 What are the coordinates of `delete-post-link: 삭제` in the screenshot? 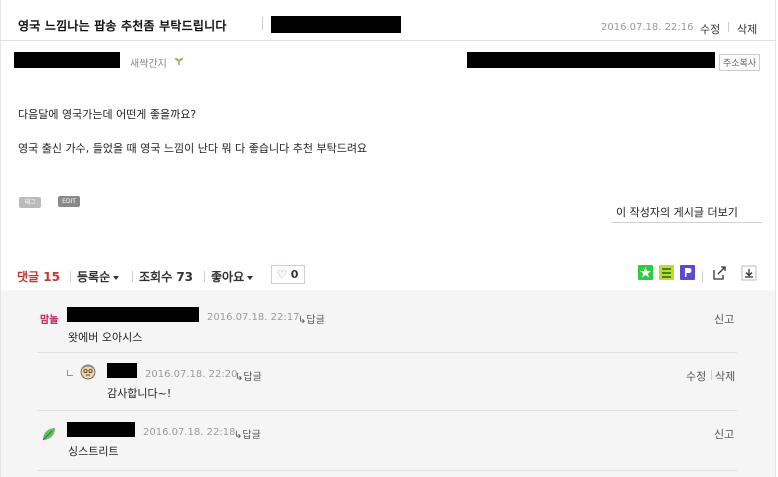 It's located at (747, 29).